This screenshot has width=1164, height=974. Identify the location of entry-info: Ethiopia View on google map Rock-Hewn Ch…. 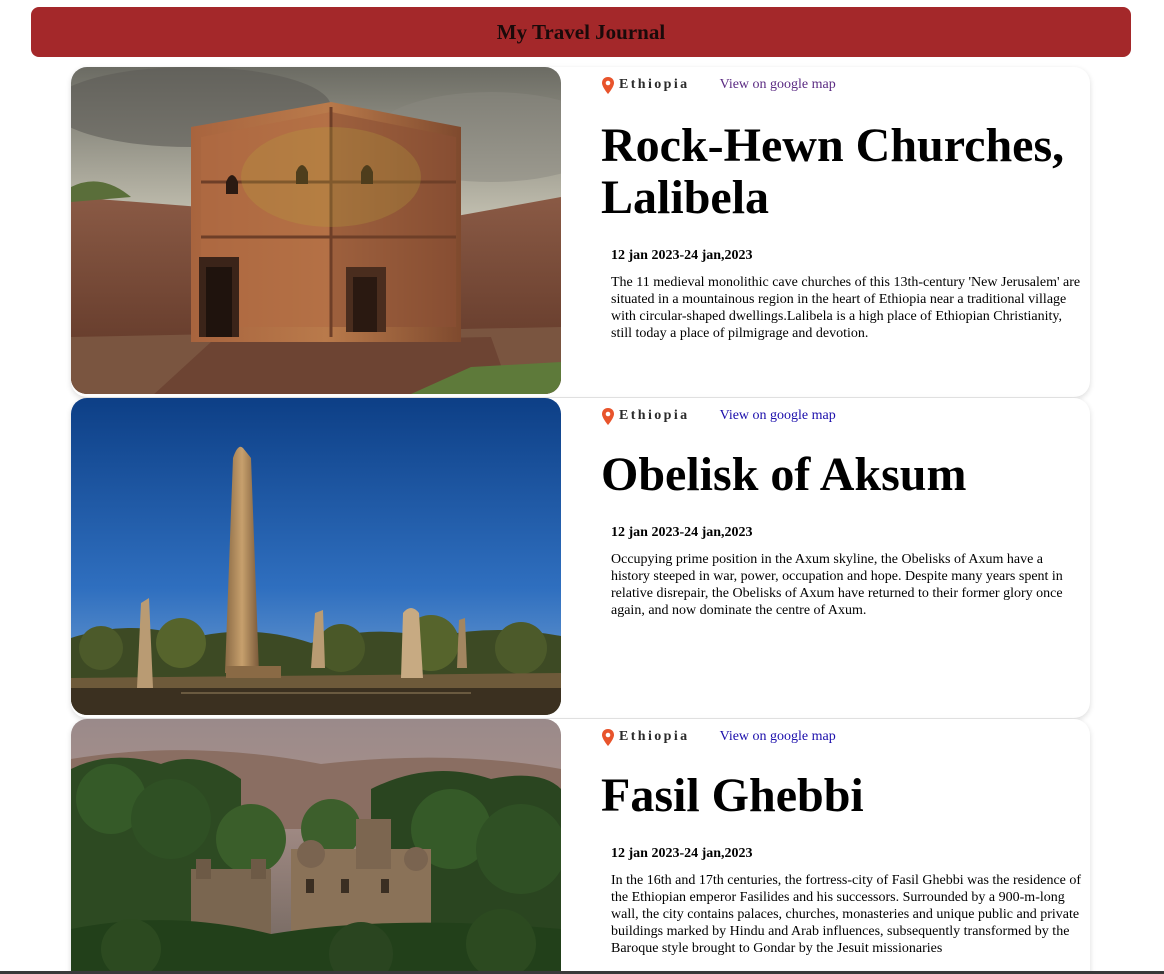
(841, 209).